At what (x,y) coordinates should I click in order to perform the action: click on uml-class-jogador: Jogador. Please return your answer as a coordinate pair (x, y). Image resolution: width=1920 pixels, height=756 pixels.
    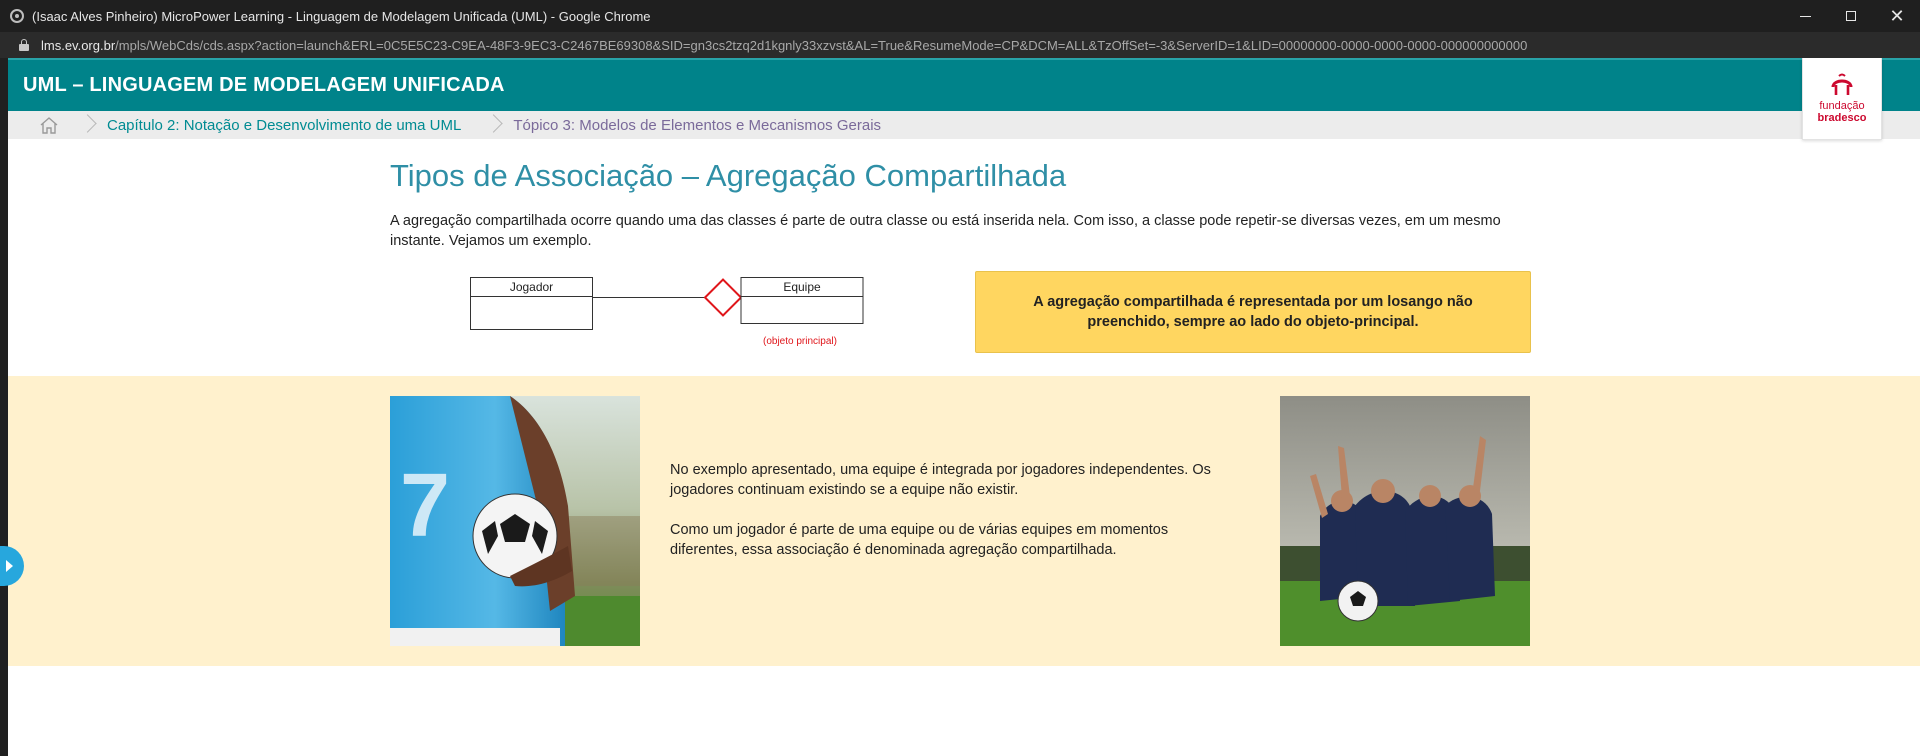
    Looking at the image, I should click on (531, 303).